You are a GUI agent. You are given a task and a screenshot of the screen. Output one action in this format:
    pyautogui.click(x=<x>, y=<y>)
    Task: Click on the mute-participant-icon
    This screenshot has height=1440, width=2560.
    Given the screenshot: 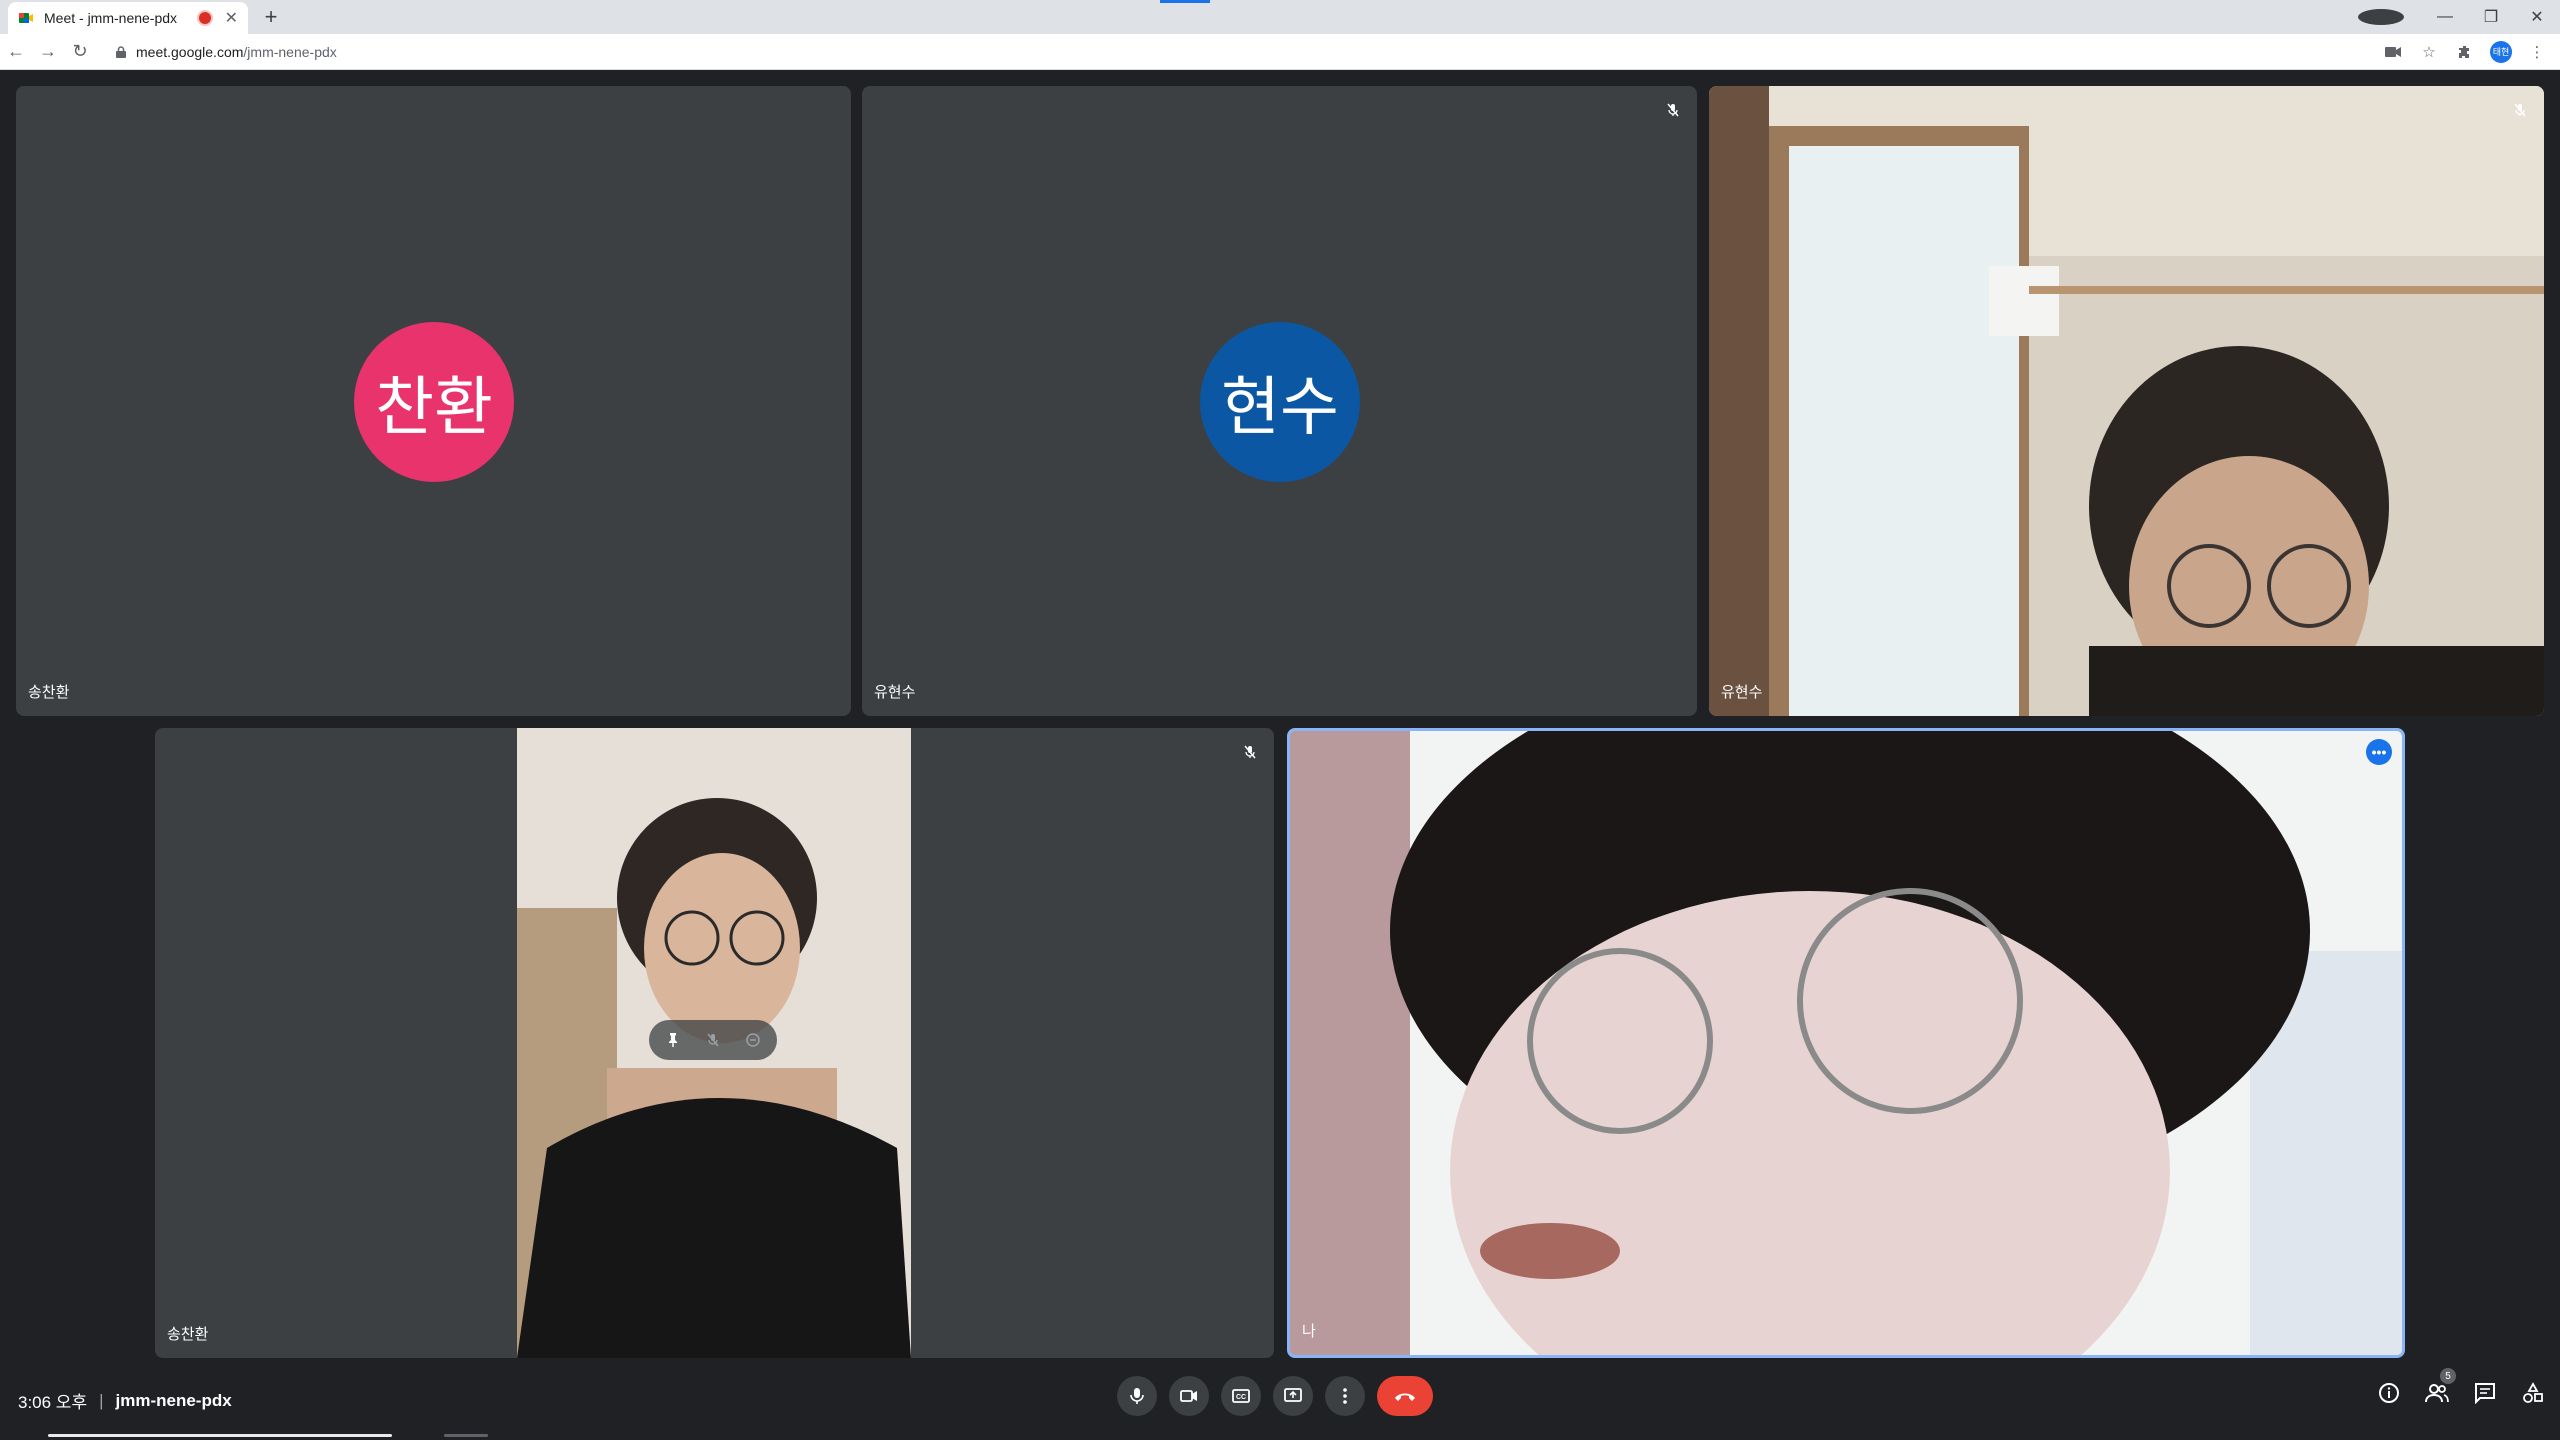 What is the action you would take?
    pyautogui.click(x=713, y=1040)
    